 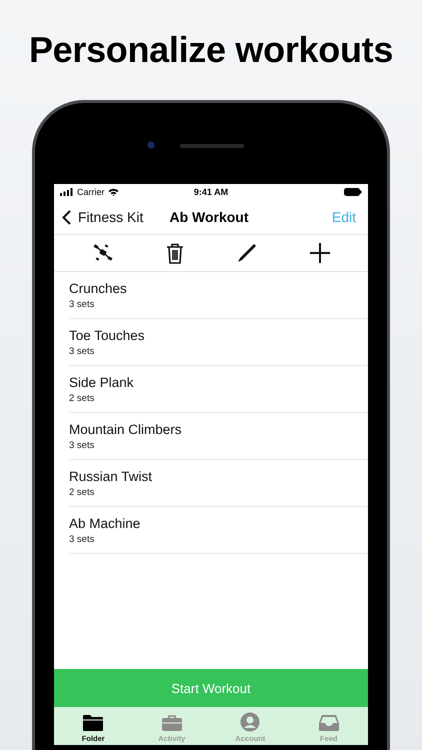 What do you see at coordinates (218, 436) in the screenshot?
I see `exercise-row: Mountain Climbers 3 sets` at bounding box center [218, 436].